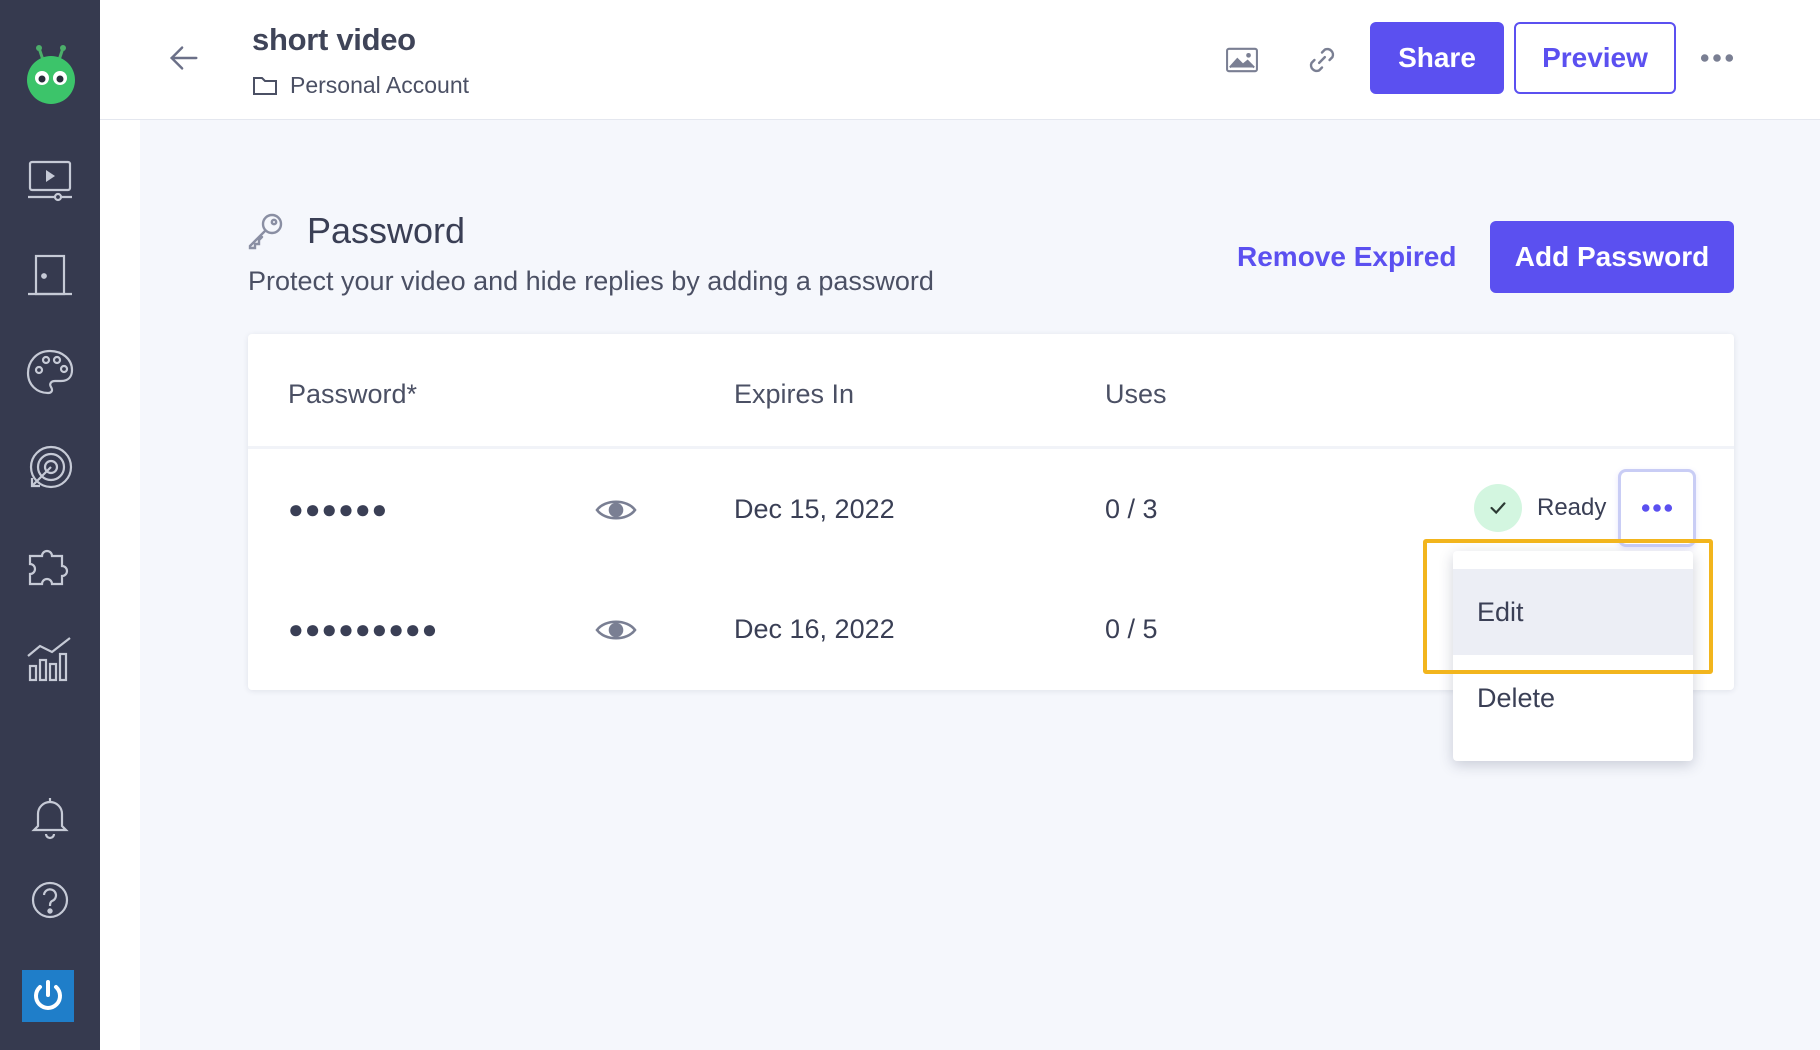 The width and height of the screenshot is (1820, 1050). Describe the element at coordinates (50, 180) in the screenshot. I see `video-icon` at that location.